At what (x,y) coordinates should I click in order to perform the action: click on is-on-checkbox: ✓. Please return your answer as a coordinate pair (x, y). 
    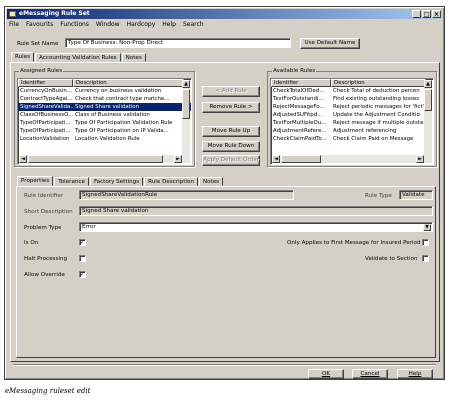
    Looking at the image, I should click on (82, 242).